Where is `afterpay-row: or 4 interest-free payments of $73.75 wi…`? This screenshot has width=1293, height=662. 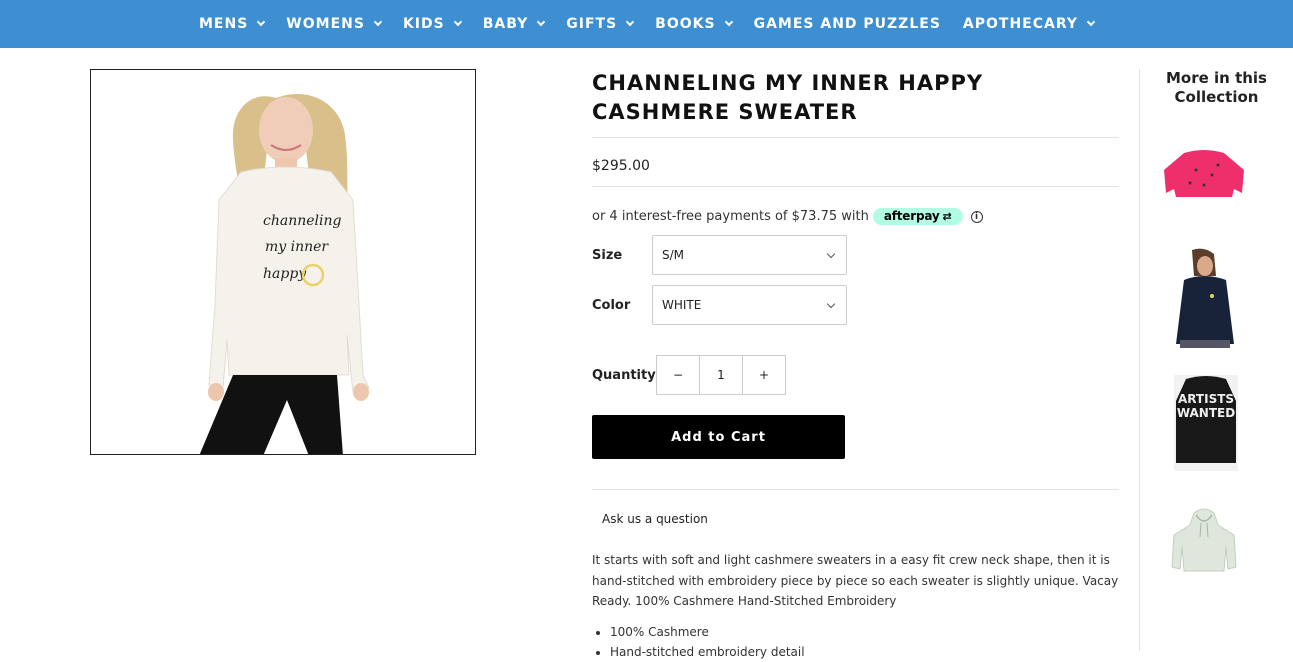
afterpay-row: or 4 interest-free payments of $73.75 wi… is located at coordinates (855, 216).